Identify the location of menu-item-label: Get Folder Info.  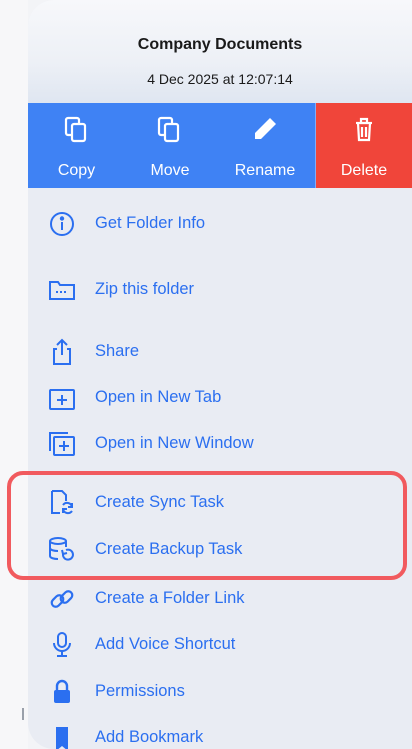
(150, 223).